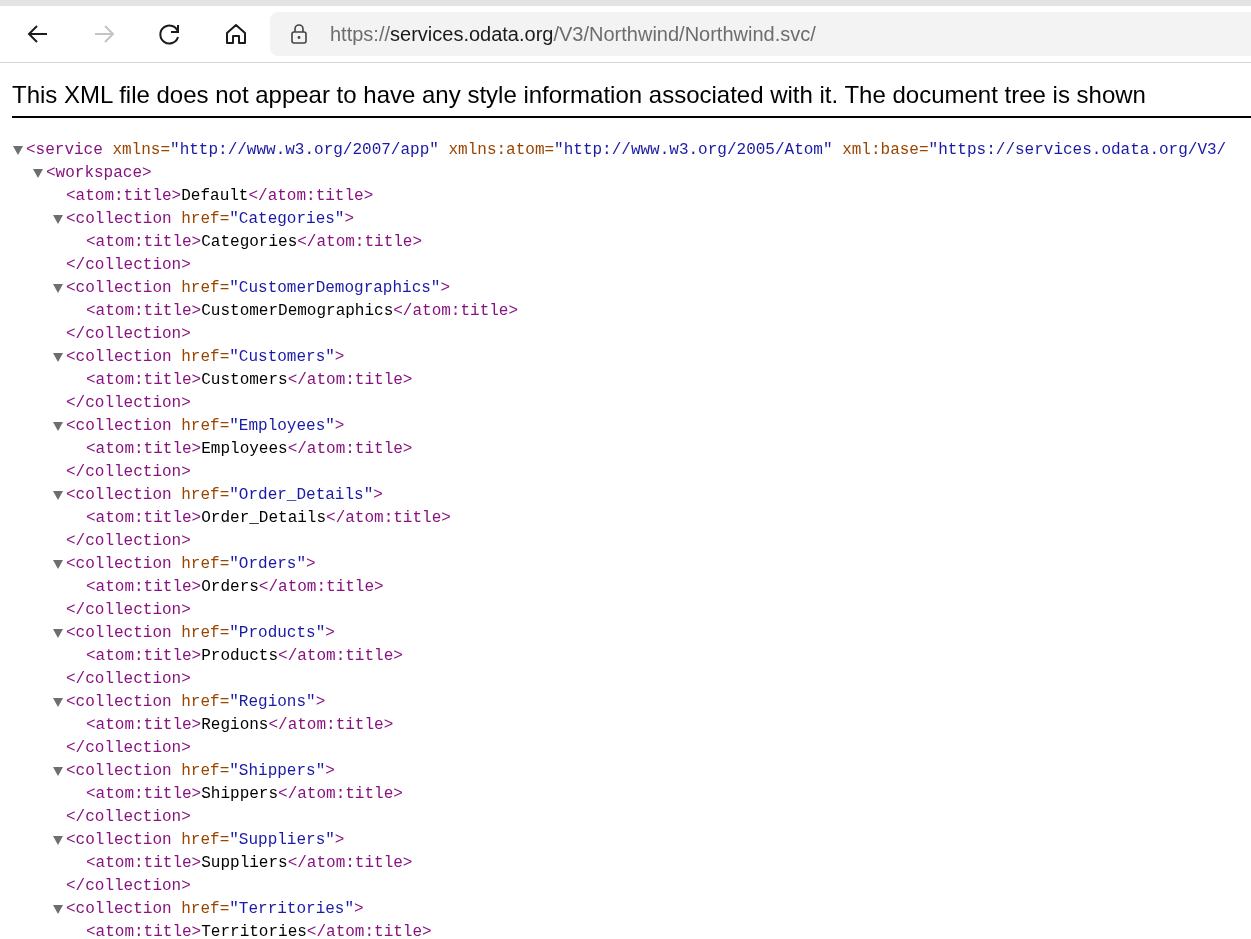 The image size is (1251, 939). I want to click on url-text: https://services.odata.org/V3/Northwind/Northwind.svc/, so click(573, 34).